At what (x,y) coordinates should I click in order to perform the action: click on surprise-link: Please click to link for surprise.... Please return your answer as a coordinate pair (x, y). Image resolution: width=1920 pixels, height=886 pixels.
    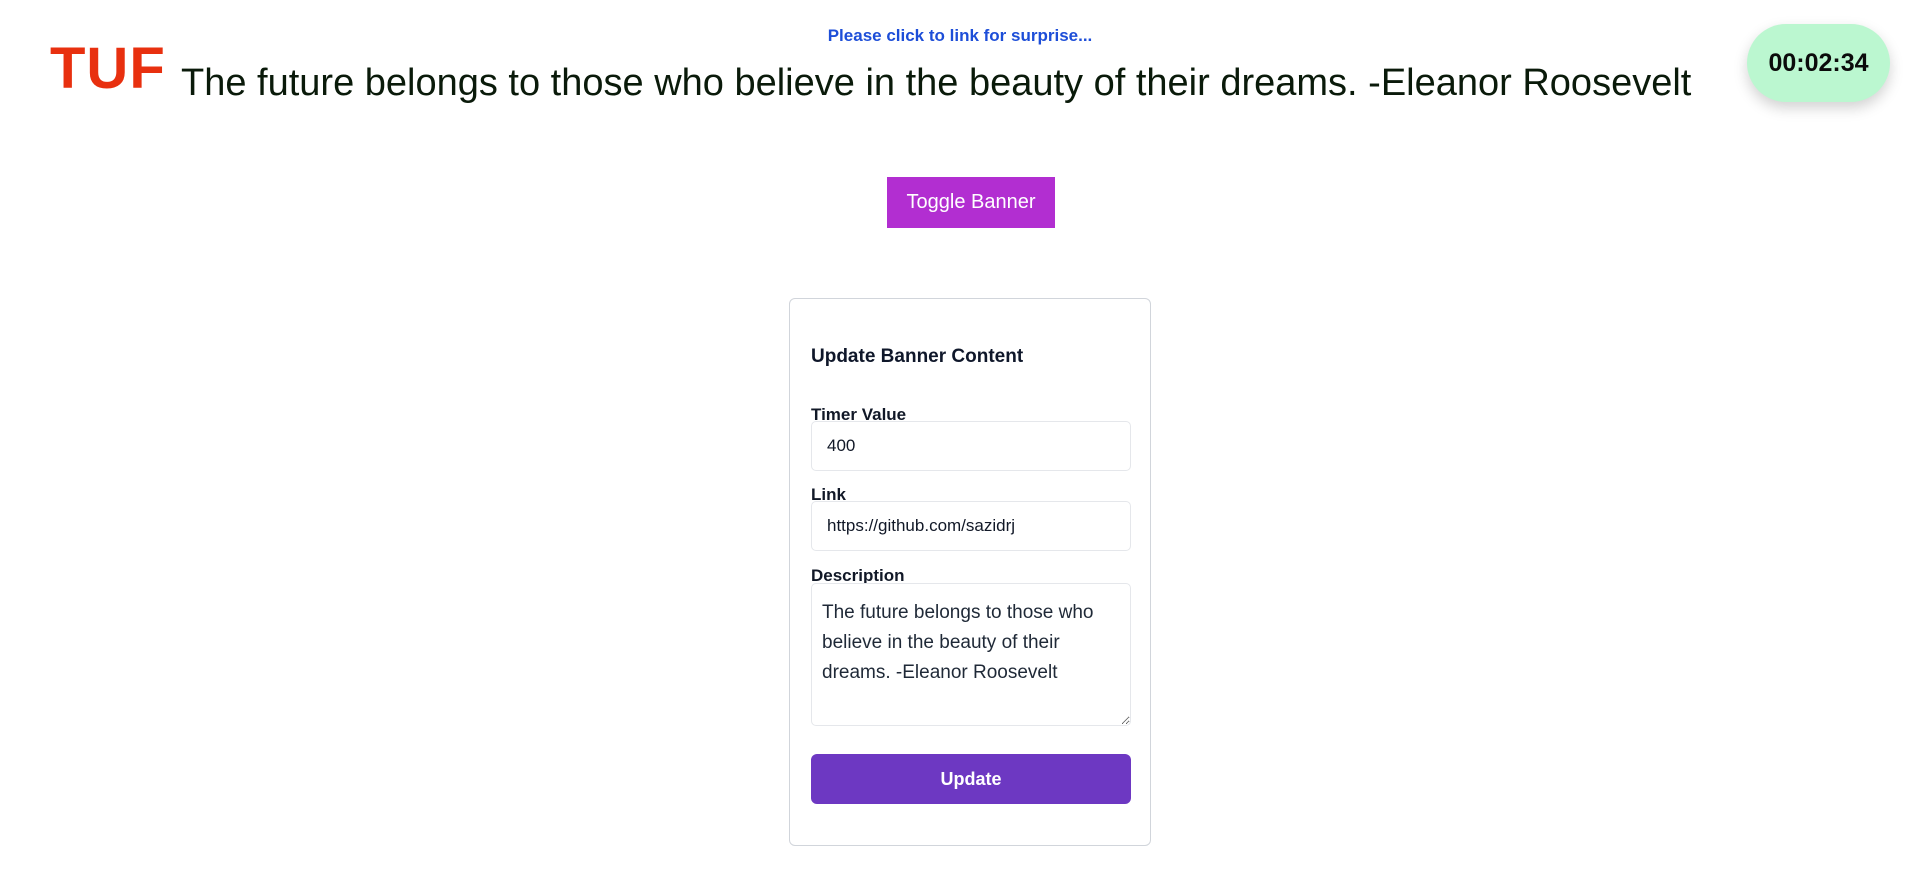
    Looking at the image, I should click on (960, 36).